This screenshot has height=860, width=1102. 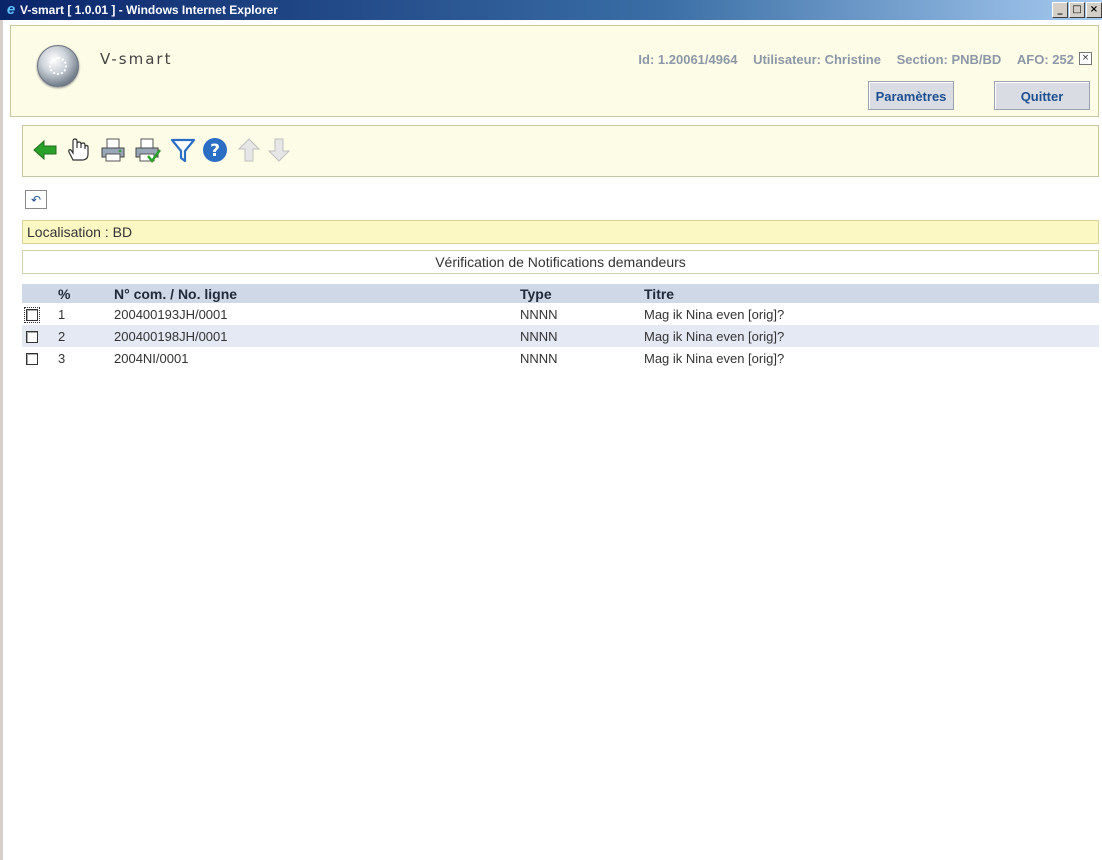 I want to click on row-number: 3, so click(x=62, y=358).